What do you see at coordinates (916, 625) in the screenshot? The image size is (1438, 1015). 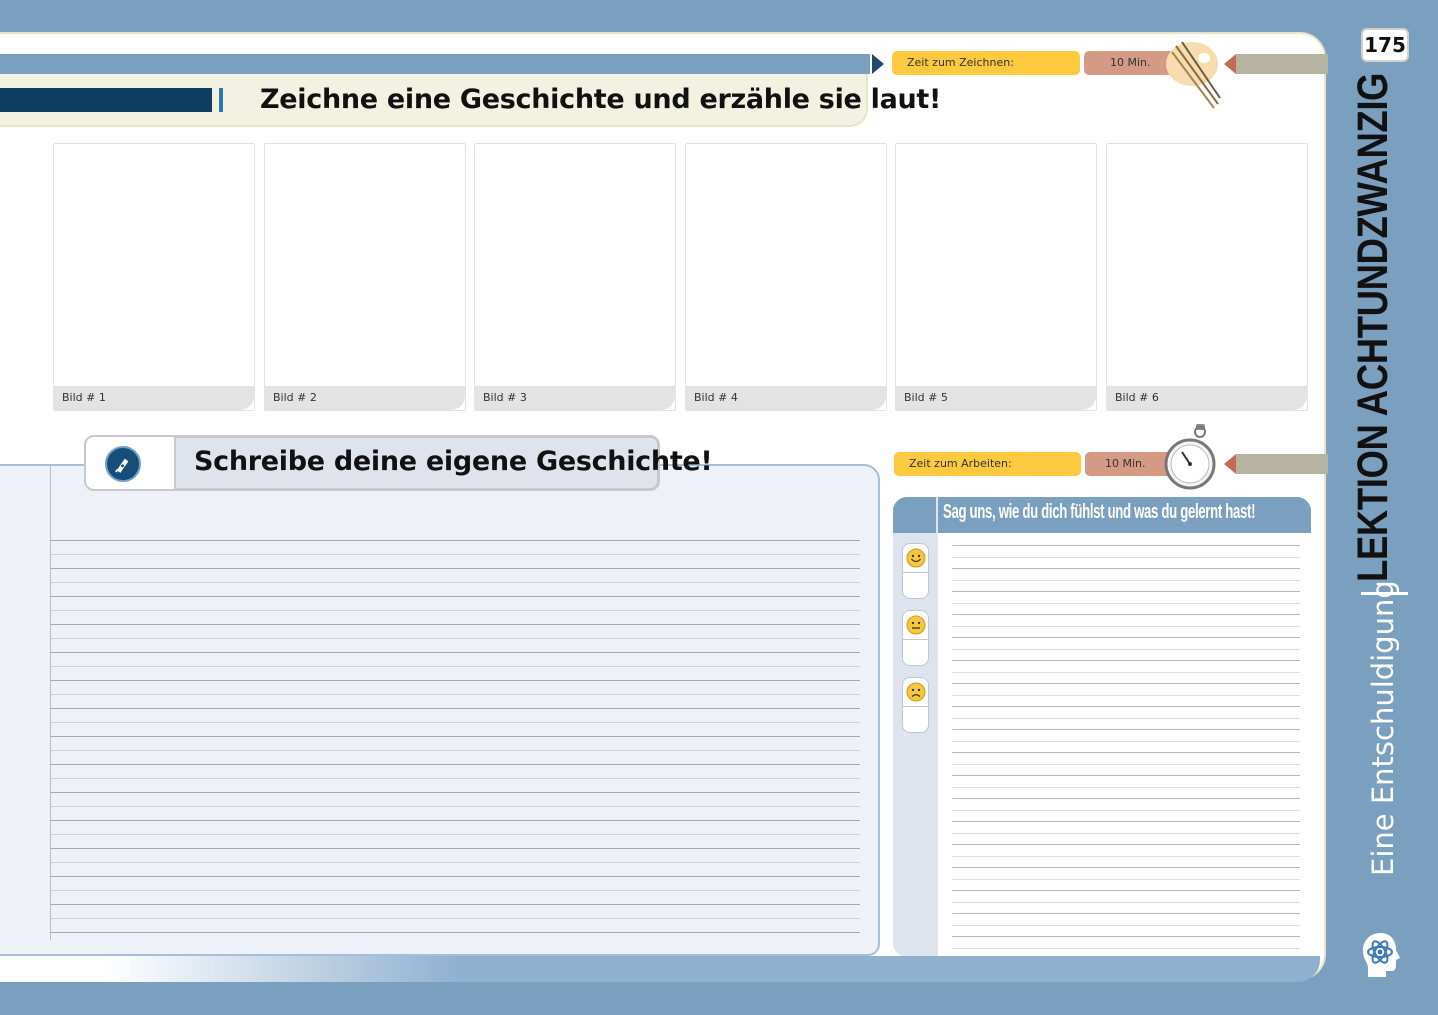 I see `neutral-face-icon` at bounding box center [916, 625].